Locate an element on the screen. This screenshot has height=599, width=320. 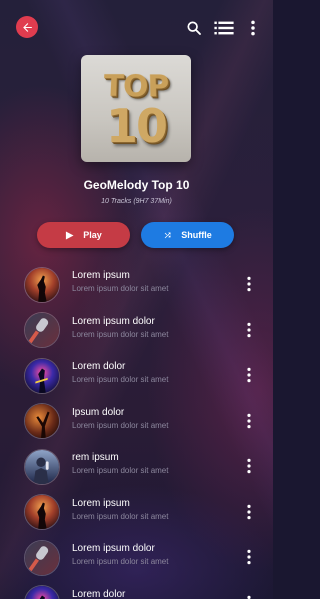
track-text: Ipsum dolor Lorem ipsum dolor sit amet is located at coordinates (120, 418).